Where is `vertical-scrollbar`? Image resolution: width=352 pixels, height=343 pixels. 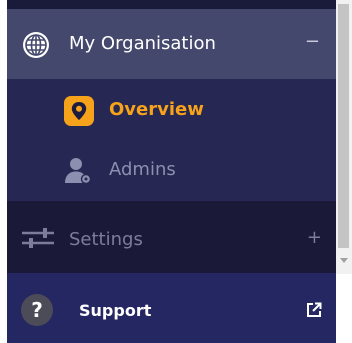
vertical-scrollbar is located at coordinates (344, 137).